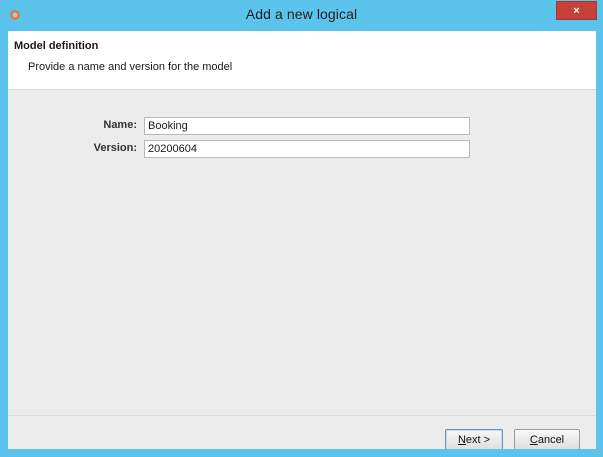 The width and height of the screenshot is (603, 457). Describe the element at coordinates (478, 440) in the screenshot. I see `next-label: ext >` at that location.